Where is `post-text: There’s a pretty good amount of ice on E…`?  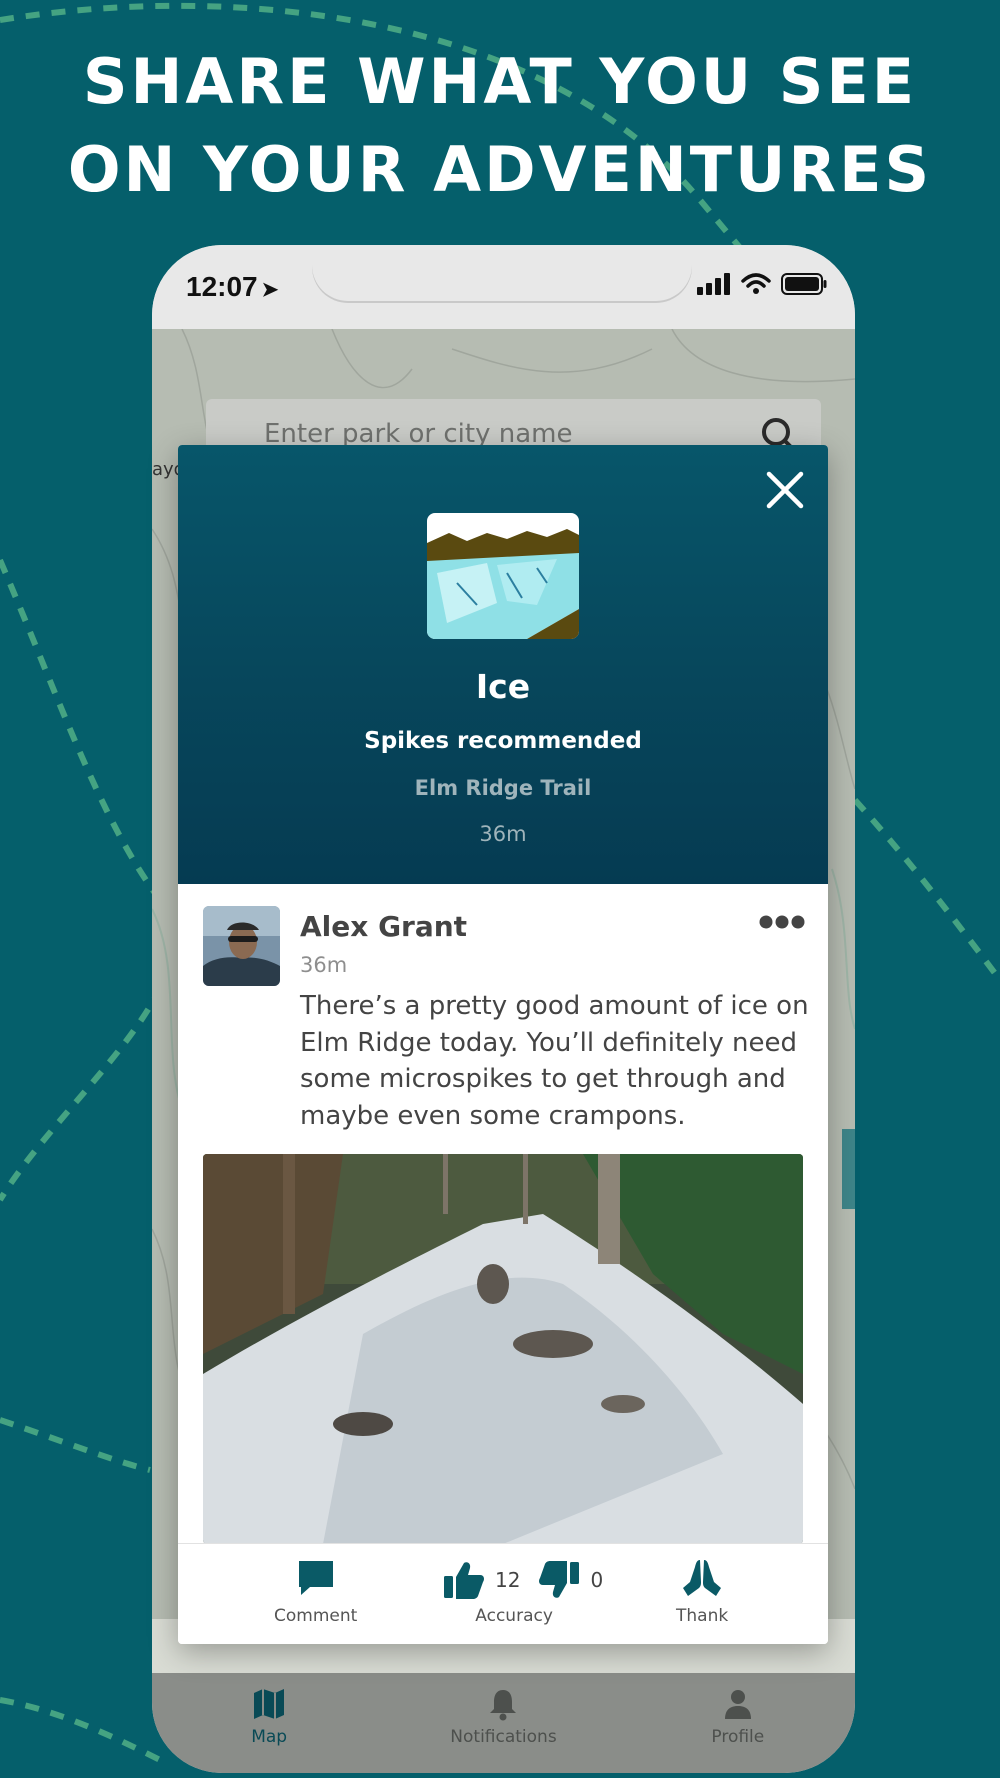 post-text: There’s a pretty good amount of ice on E… is located at coordinates (554, 1061).